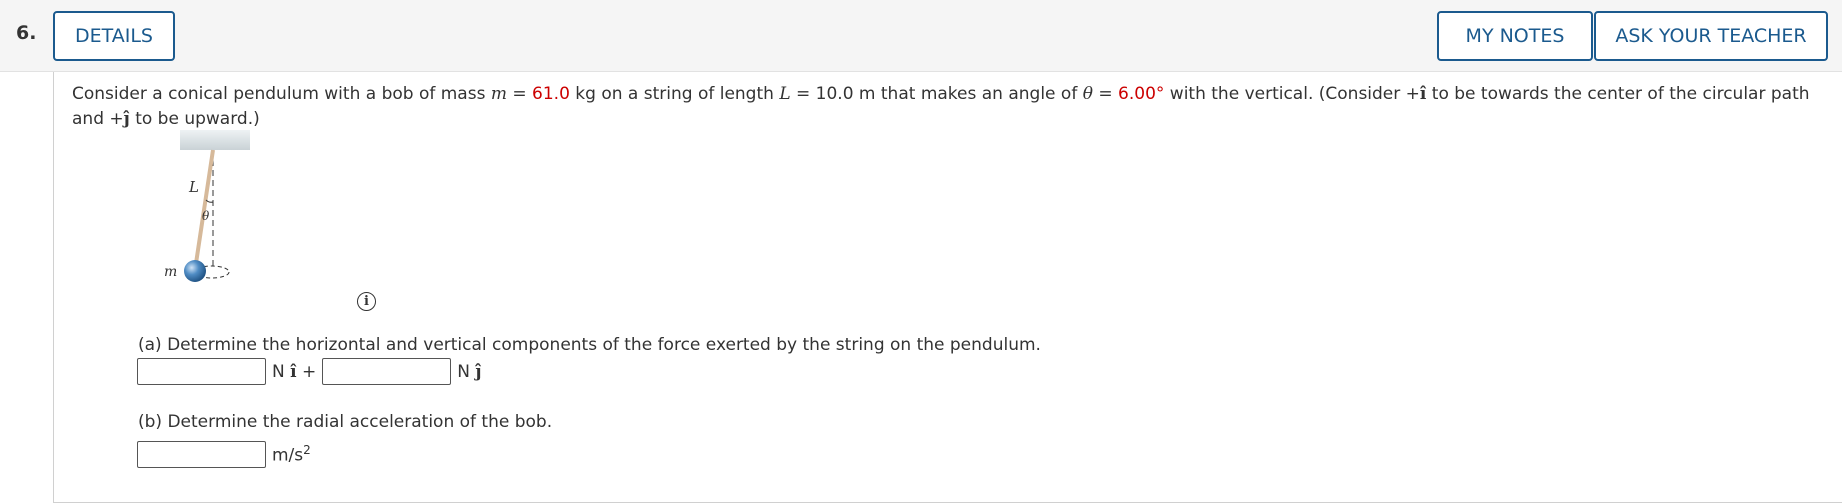 This screenshot has width=1842, height=503. Describe the element at coordinates (195, 271) in the screenshot. I see `pendulum-bob` at that location.